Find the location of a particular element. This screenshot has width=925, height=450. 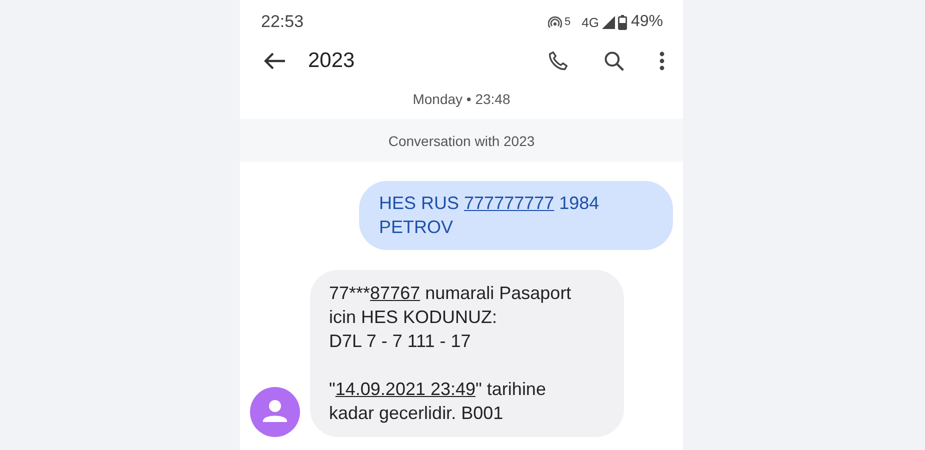

sent-message: HES RUS 777777777 1984 PETROV is located at coordinates (516, 215).